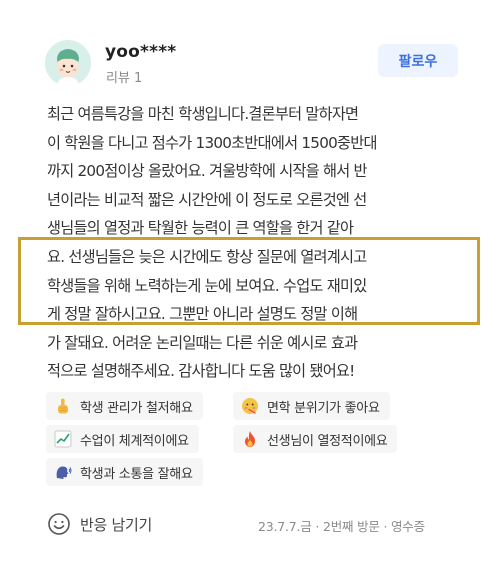  Describe the element at coordinates (124, 78) in the screenshot. I see `review-count: 리뷰 1` at that location.